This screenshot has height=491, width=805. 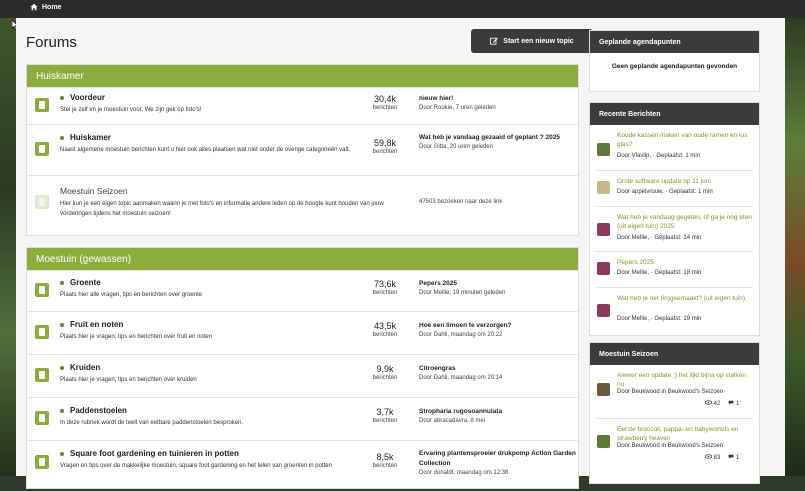 What do you see at coordinates (499, 369) in the screenshot?
I see `last-post-title: Citroengras` at bounding box center [499, 369].